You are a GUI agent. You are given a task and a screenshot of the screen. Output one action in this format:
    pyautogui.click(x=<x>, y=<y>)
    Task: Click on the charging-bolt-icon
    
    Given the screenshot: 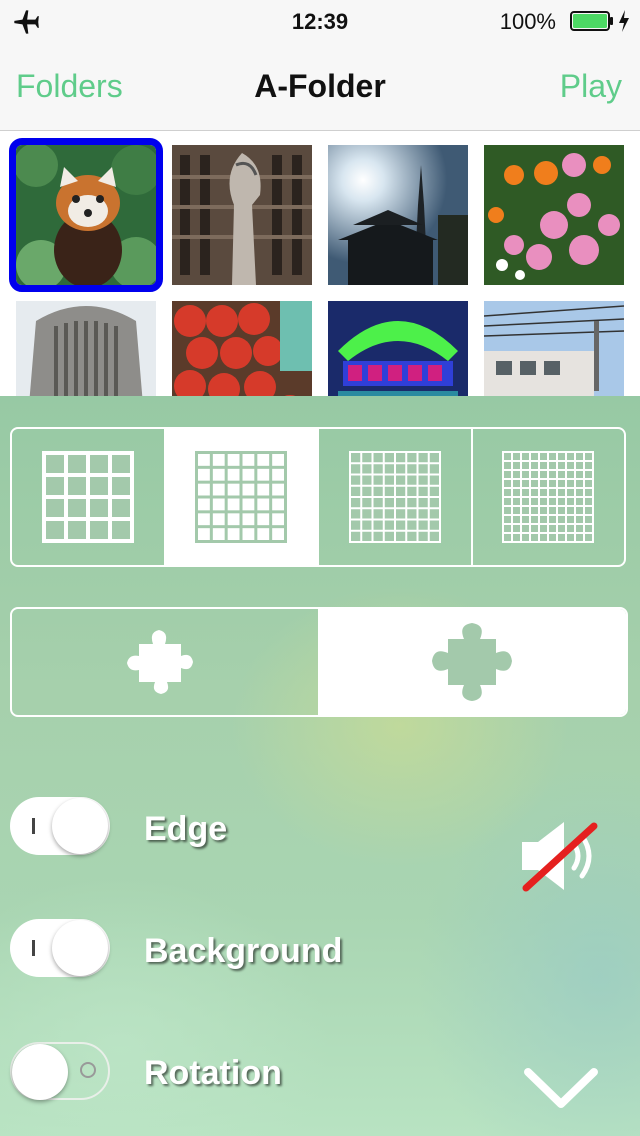 What is the action you would take?
    pyautogui.click(x=624, y=21)
    